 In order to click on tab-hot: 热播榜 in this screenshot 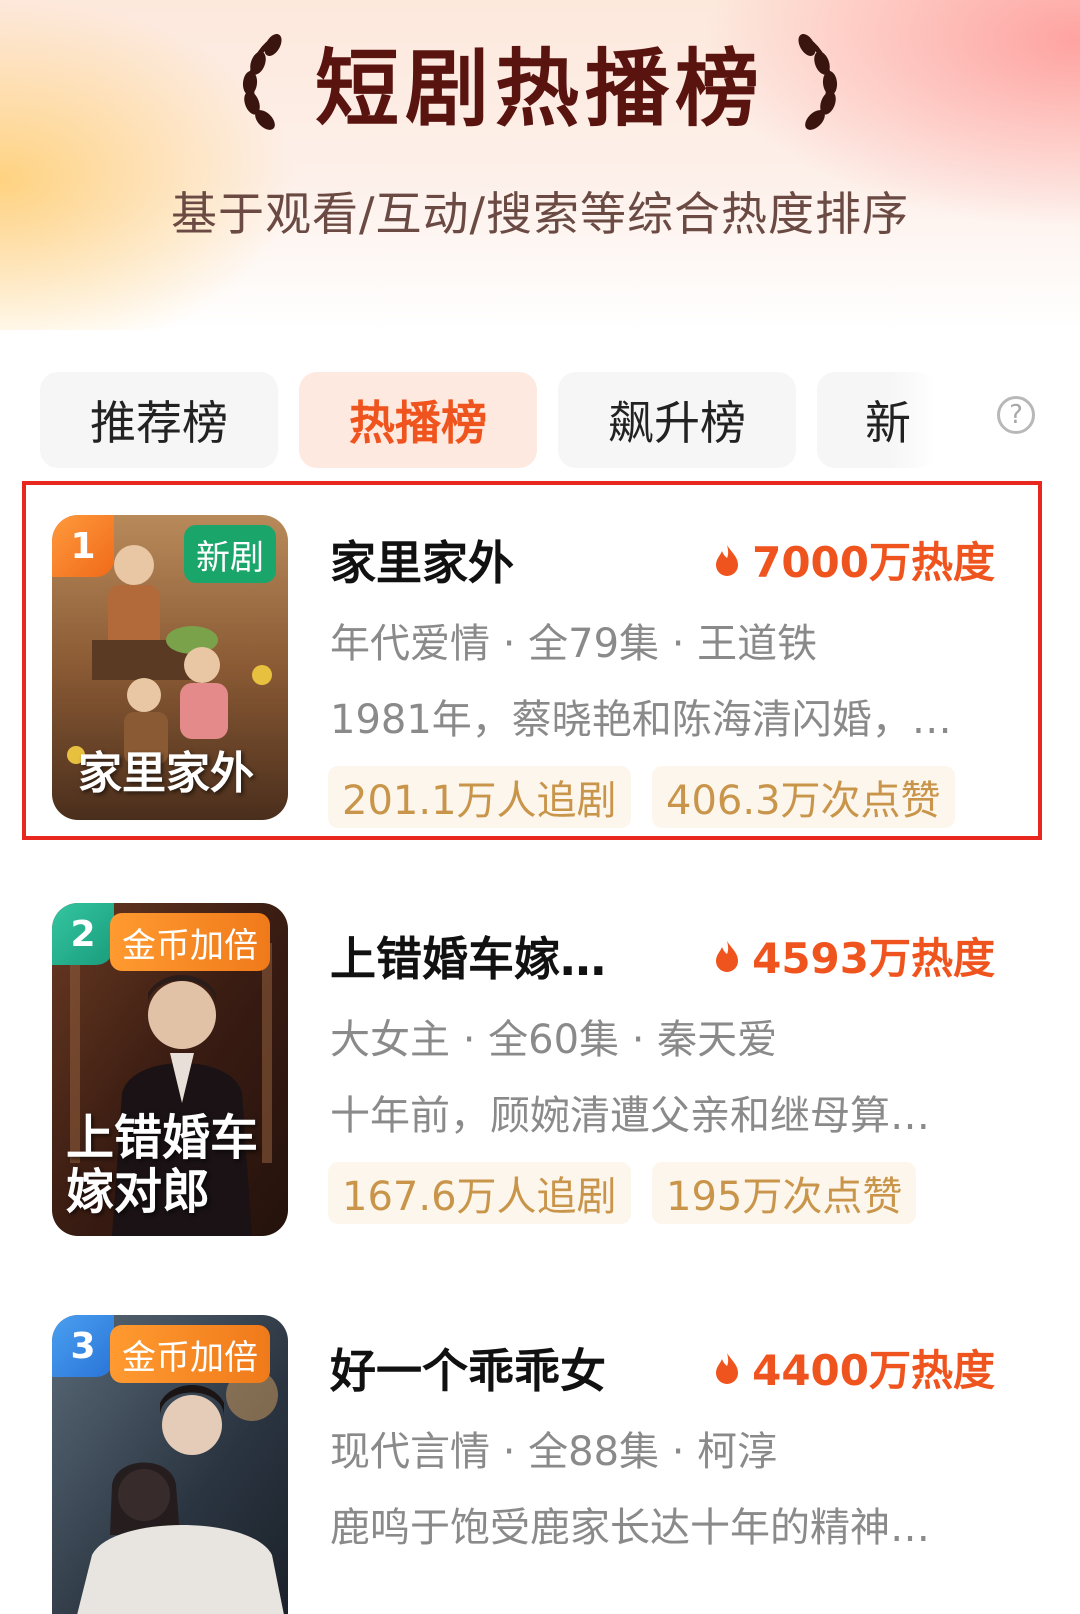, I will do `click(418, 420)`.